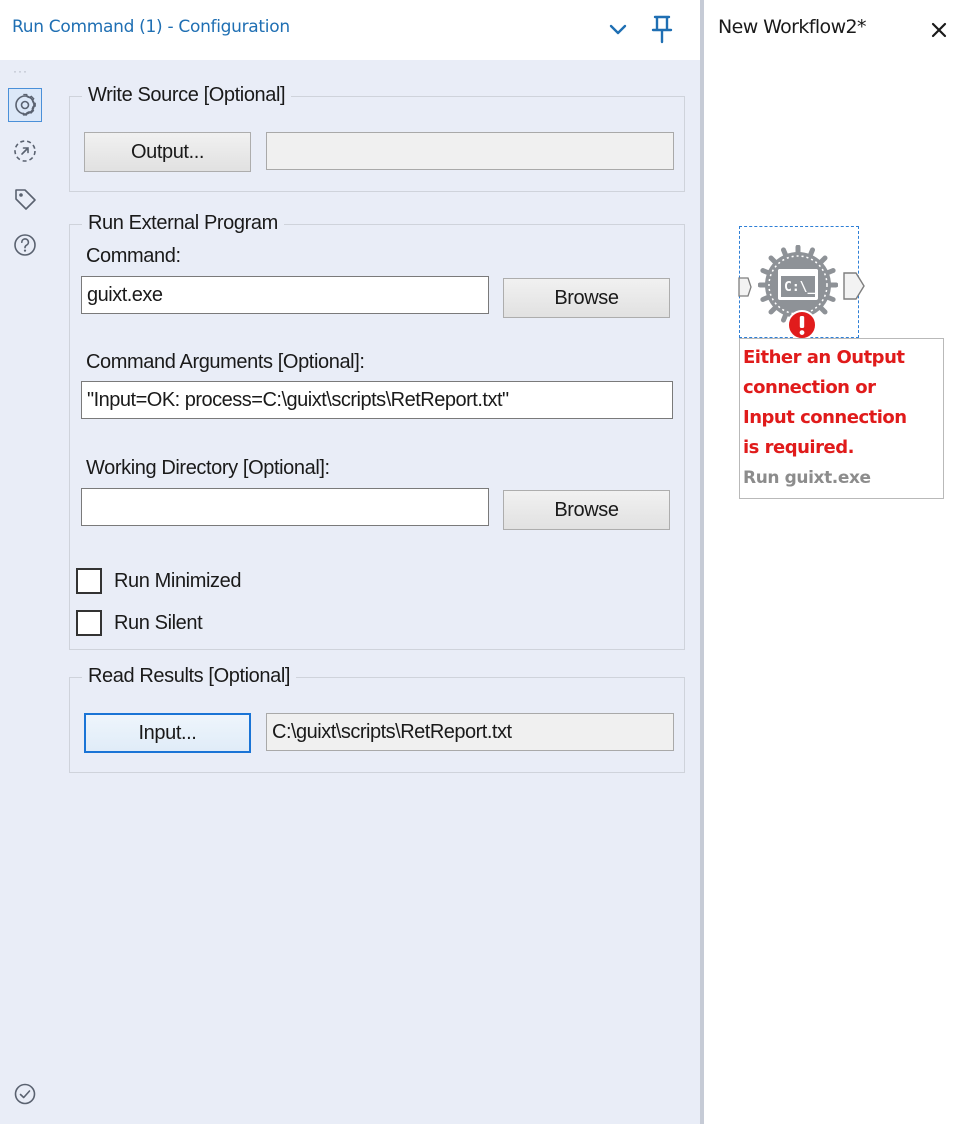 This screenshot has width=956, height=1124. I want to click on gear-icon, so click(25, 104).